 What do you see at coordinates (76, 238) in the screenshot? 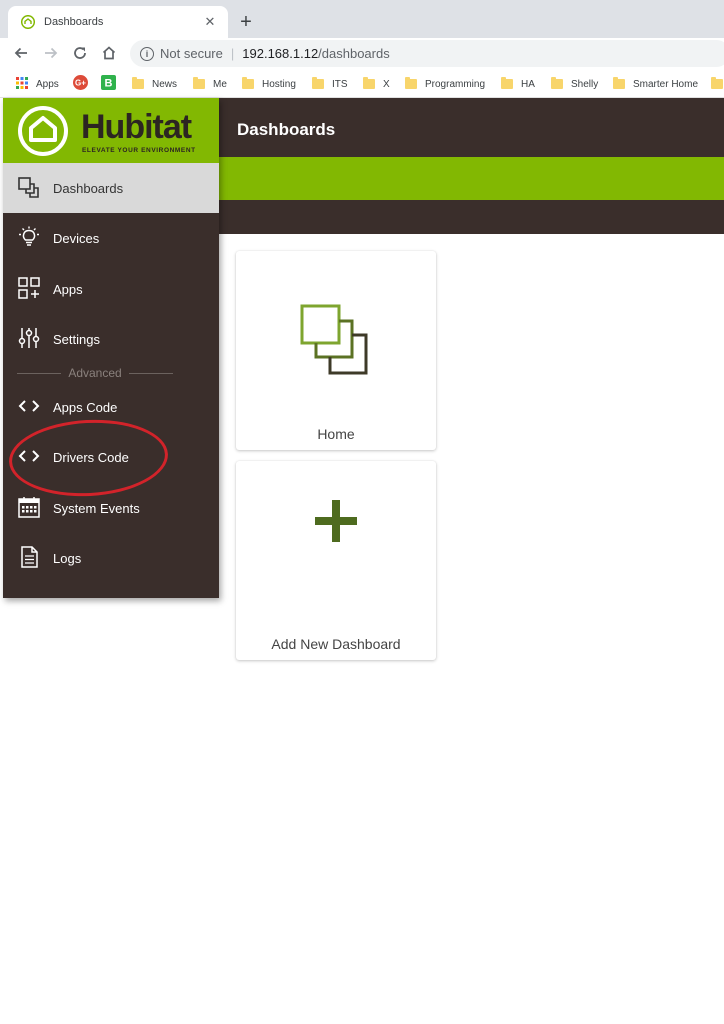
I see `sidebar-item-label: Devices` at bounding box center [76, 238].